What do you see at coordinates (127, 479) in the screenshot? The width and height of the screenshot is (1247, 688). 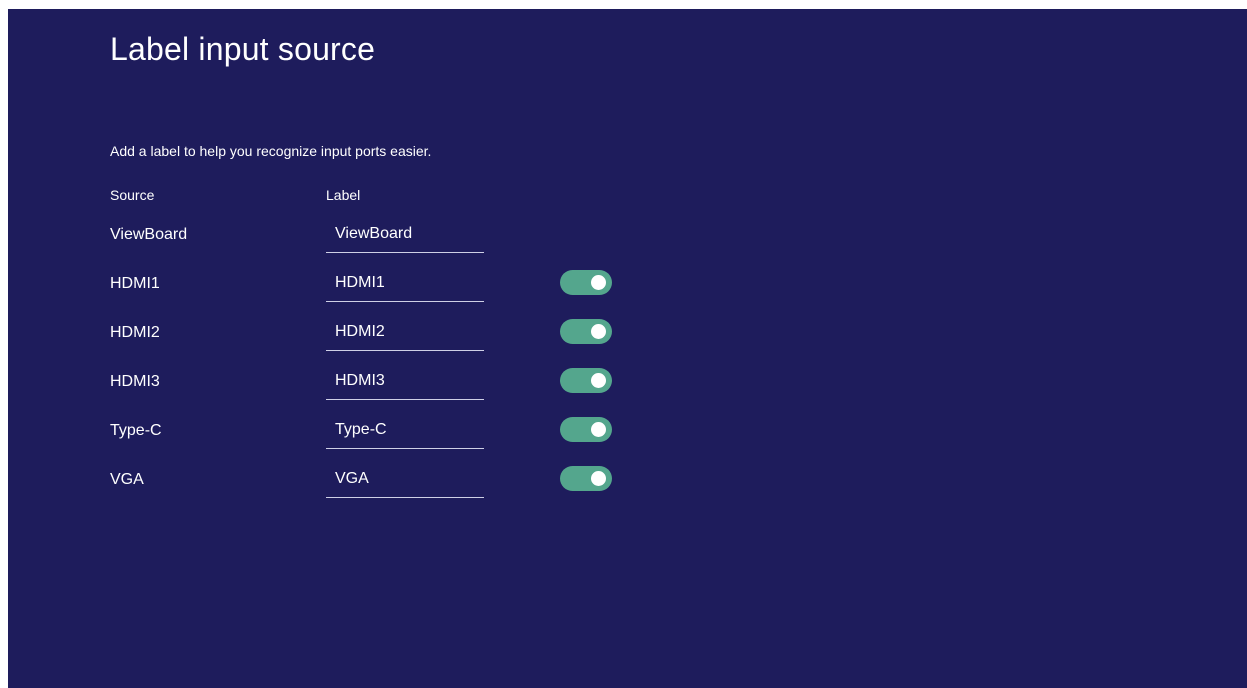 I see `source-name: VGA` at bounding box center [127, 479].